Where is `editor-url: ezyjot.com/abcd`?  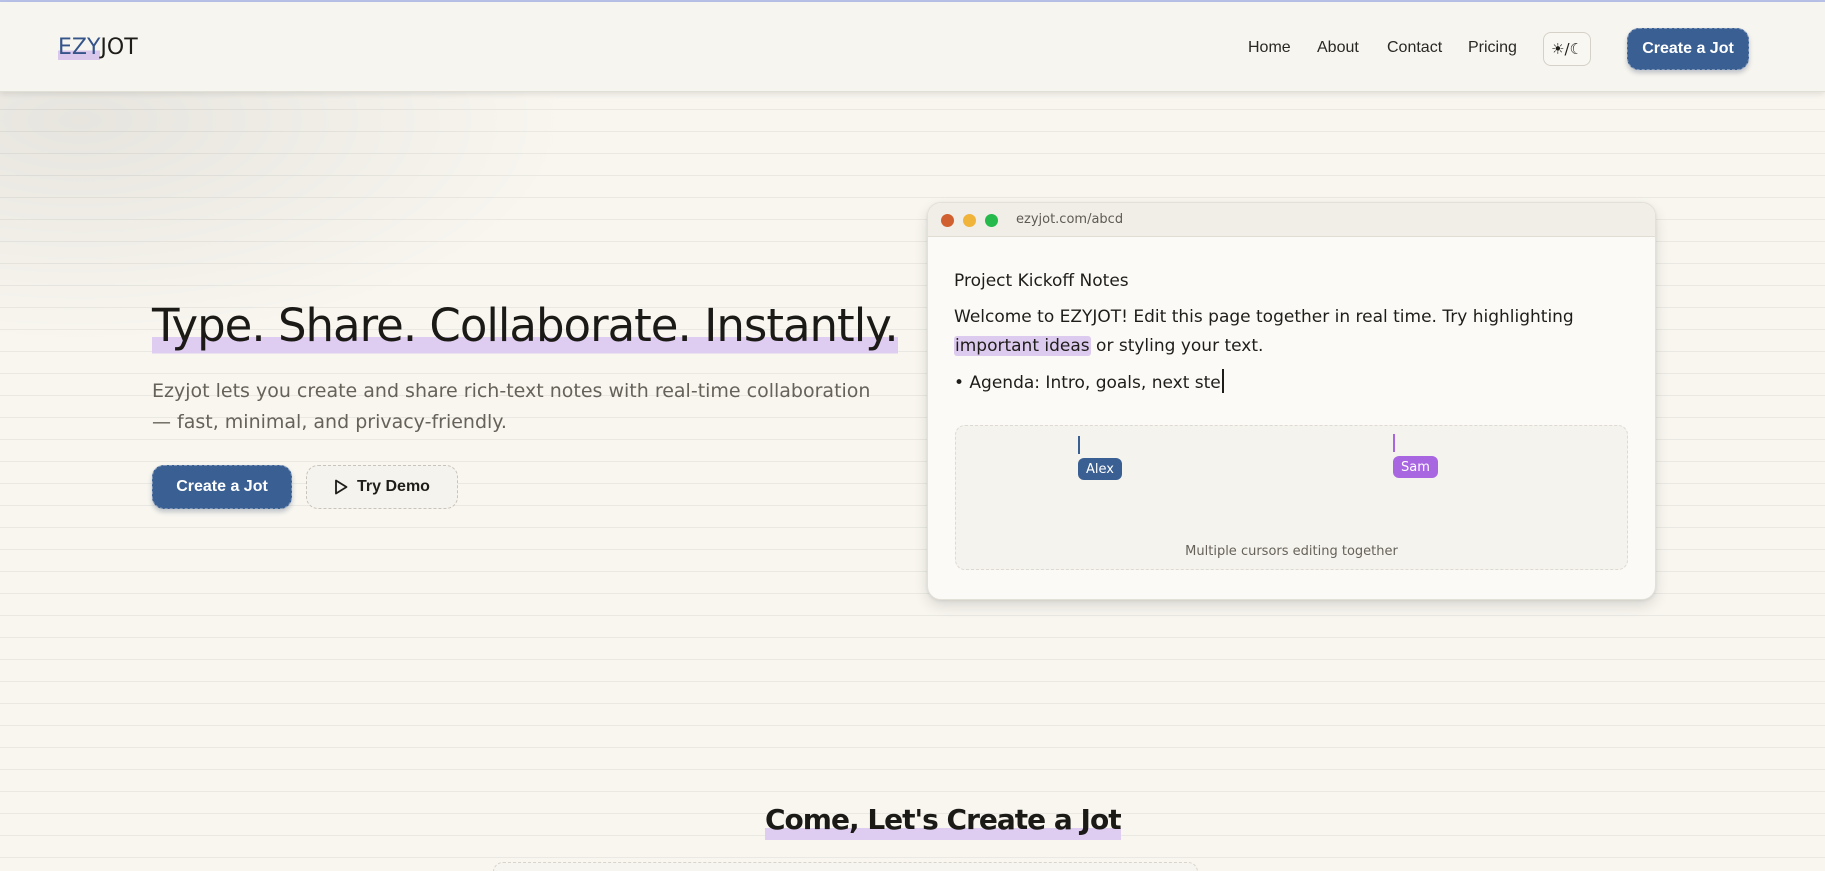 editor-url: ezyjot.com/abcd is located at coordinates (1070, 219).